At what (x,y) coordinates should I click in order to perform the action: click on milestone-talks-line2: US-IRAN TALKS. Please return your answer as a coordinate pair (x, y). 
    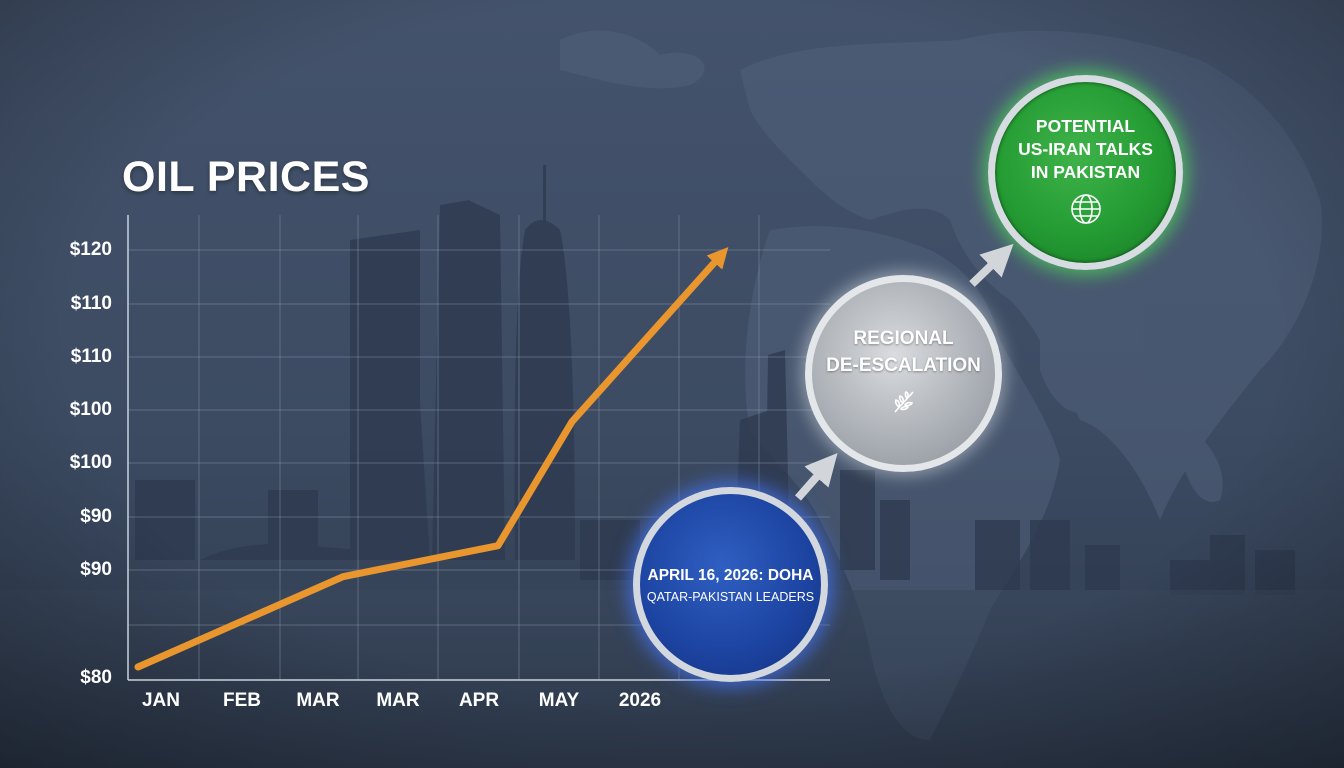
    Looking at the image, I should click on (1085, 148).